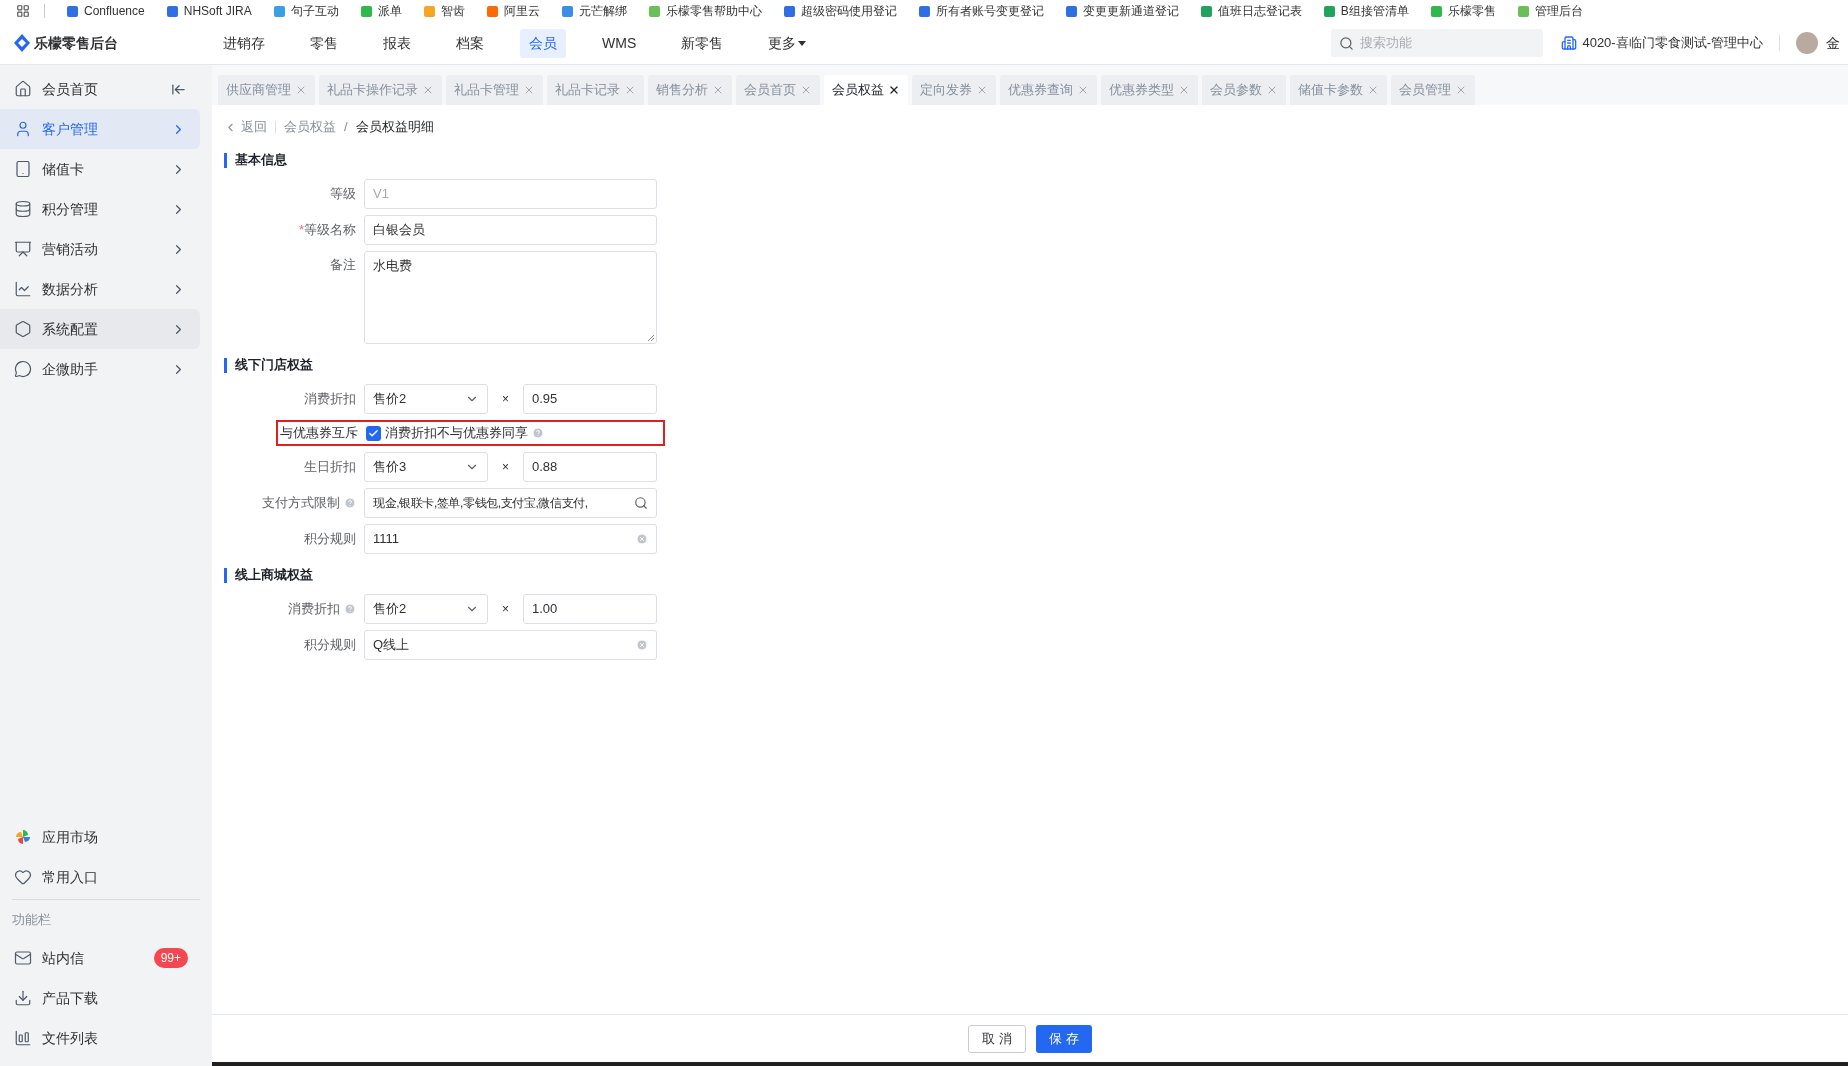 The image size is (1848, 1066). What do you see at coordinates (23, 369) in the screenshot?
I see `chat-icon` at bounding box center [23, 369].